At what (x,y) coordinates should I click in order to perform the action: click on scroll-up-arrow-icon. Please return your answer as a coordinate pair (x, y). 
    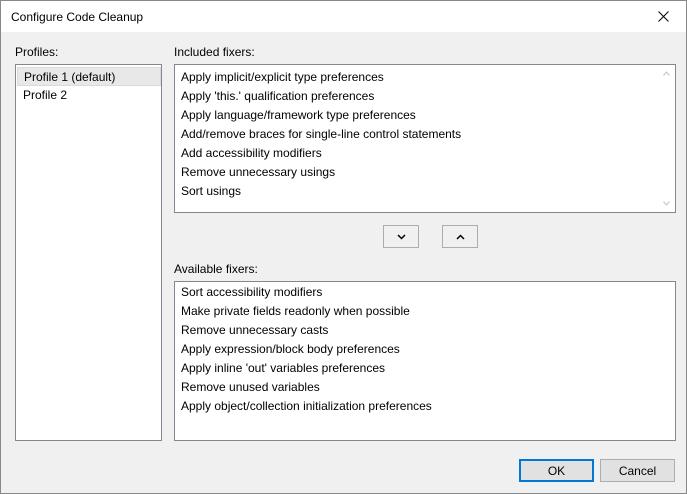
    Looking at the image, I should click on (666, 73).